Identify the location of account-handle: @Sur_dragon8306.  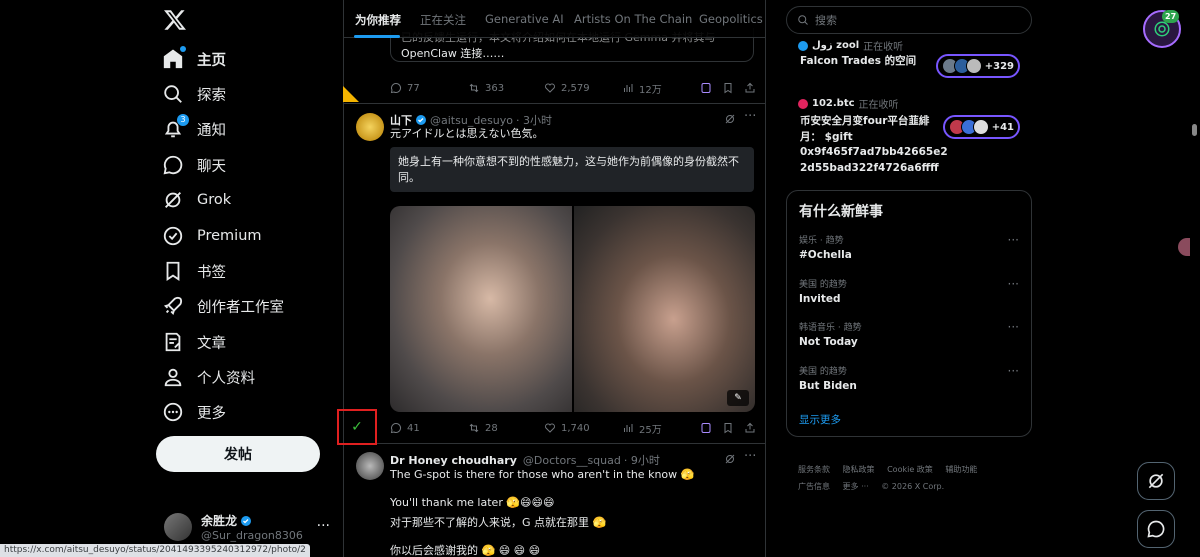
(252, 535).